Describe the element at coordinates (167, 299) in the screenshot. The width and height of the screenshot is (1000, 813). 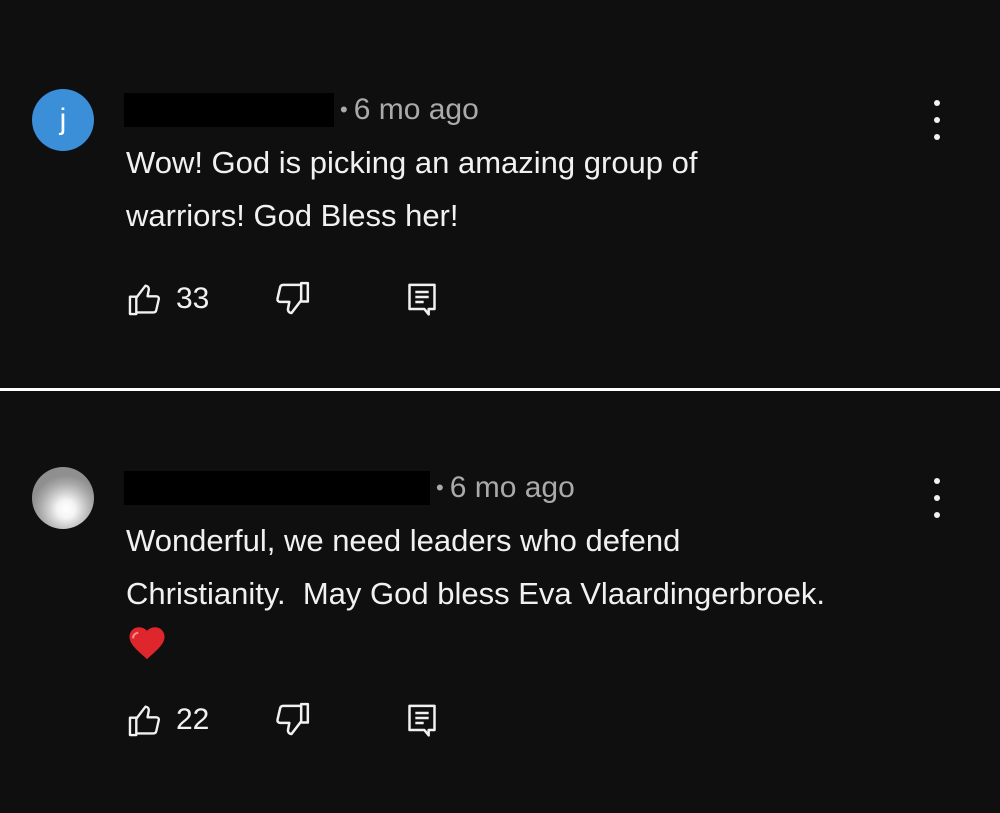
I see `like-button: 33` at that location.